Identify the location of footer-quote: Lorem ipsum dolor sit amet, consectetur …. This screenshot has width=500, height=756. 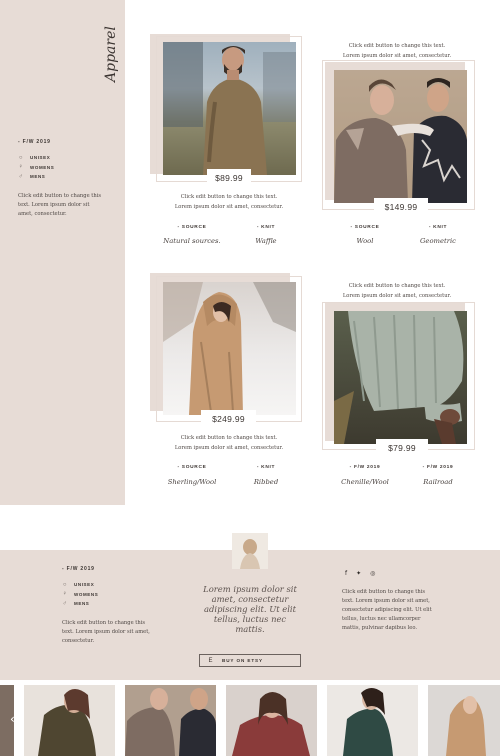
(250, 609).